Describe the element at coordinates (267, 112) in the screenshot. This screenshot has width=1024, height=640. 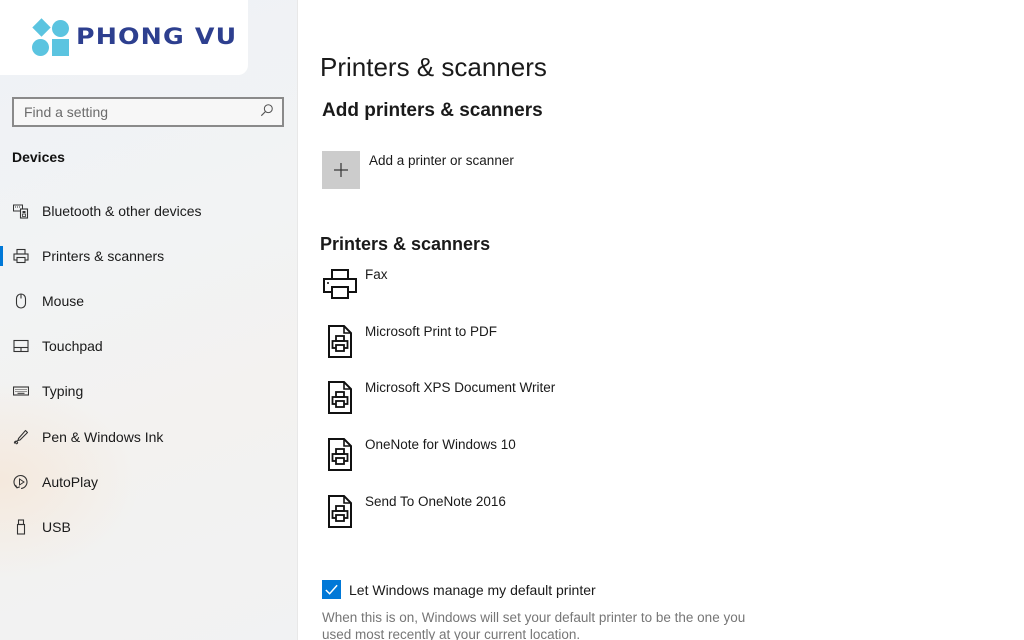
I see `search-icon` at that location.